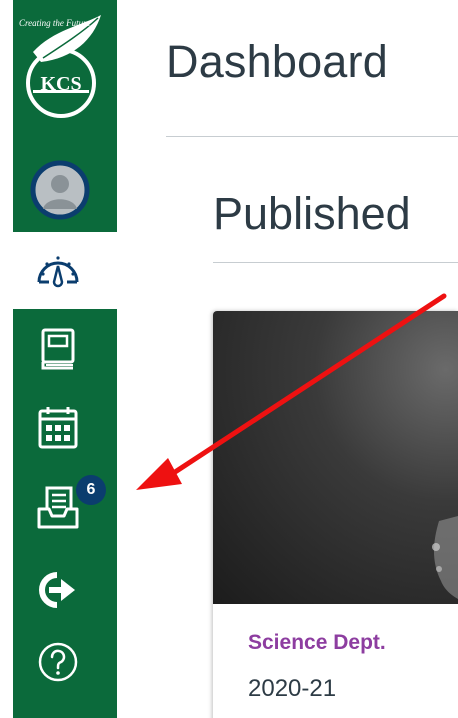  What do you see at coordinates (445, 557) in the screenshot?
I see `card-image-figure` at bounding box center [445, 557].